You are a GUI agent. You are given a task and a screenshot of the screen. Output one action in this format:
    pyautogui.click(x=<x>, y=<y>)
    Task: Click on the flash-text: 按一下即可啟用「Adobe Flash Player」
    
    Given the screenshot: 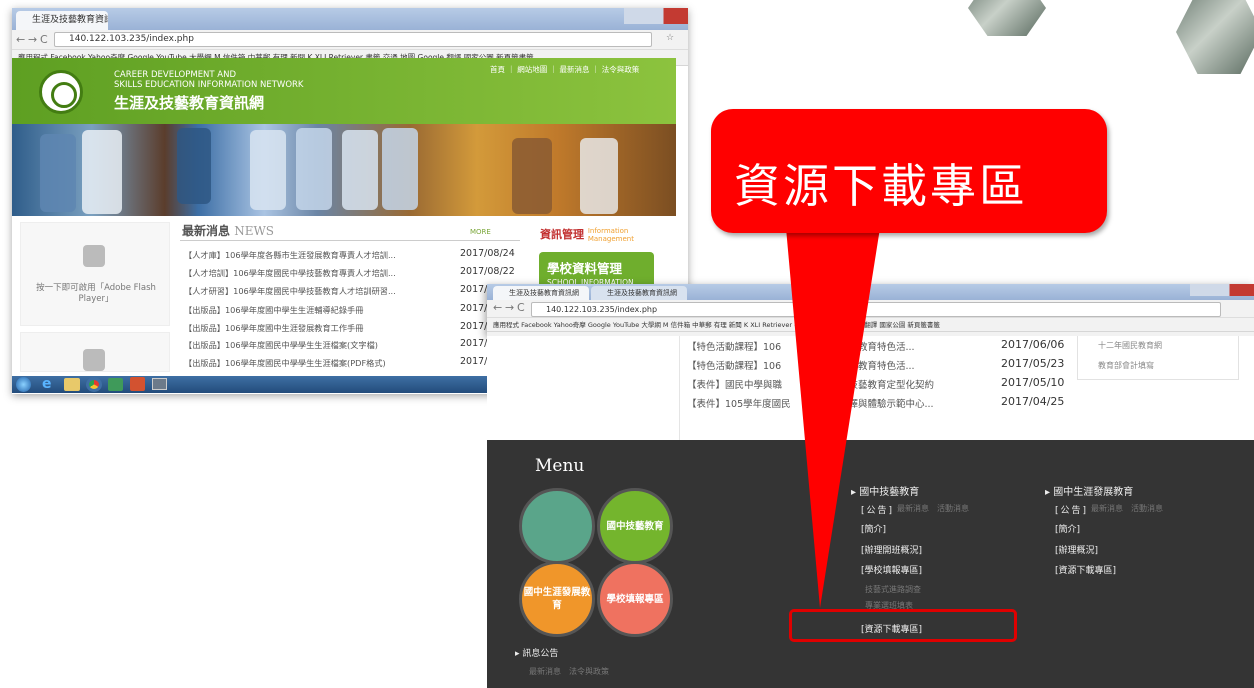 What is the action you would take?
    pyautogui.click(x=96, y=294)
    